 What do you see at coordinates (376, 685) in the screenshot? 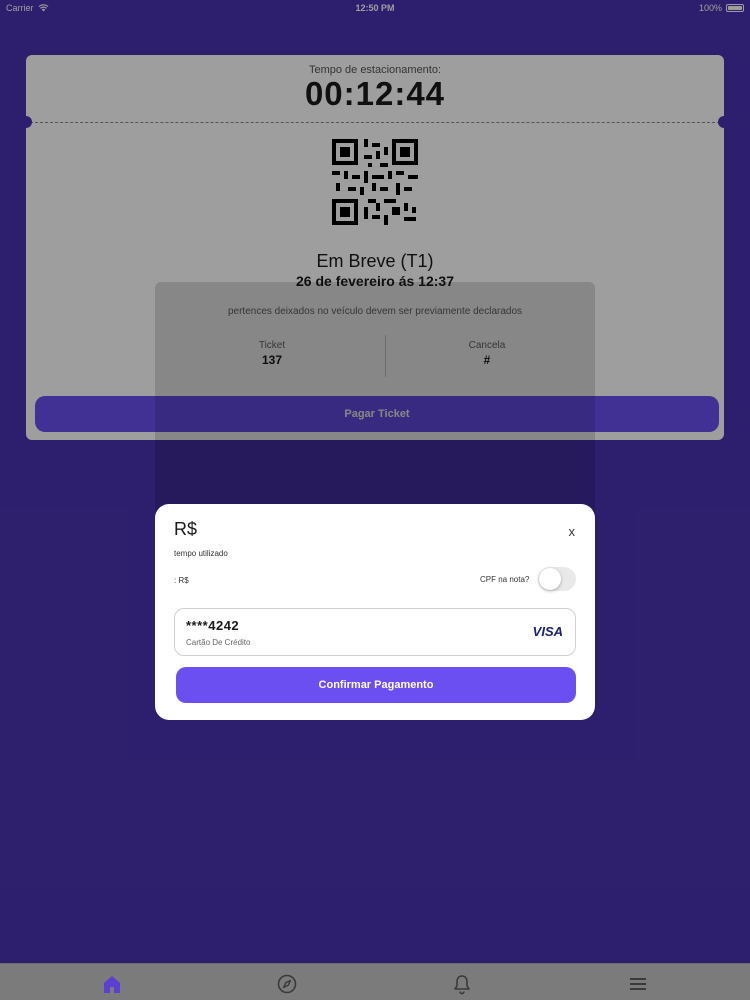
I see `confirm-payment-button: Confirmar Pagamento` at bounding box center [376, 685].